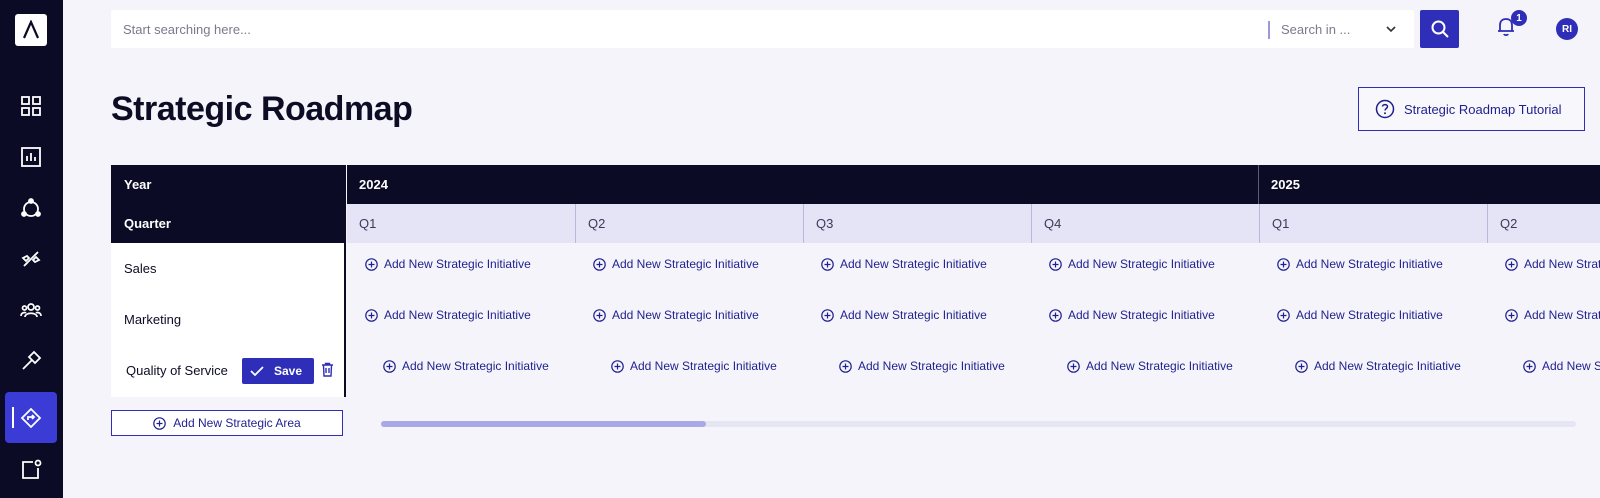  I want to click on nav-tools, so click(31, 360).